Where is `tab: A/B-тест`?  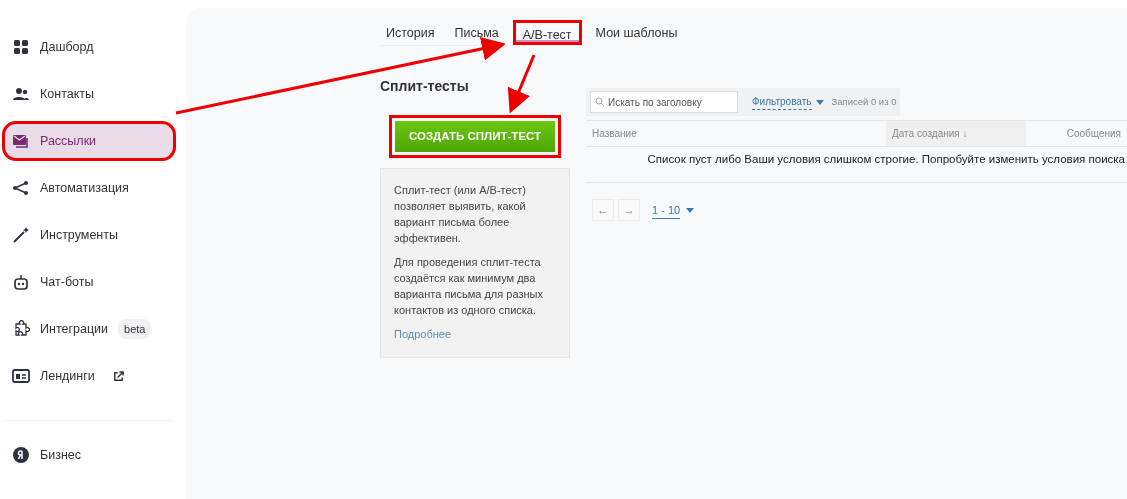
tab: A/B-тест is located at coordinates (547, 32).